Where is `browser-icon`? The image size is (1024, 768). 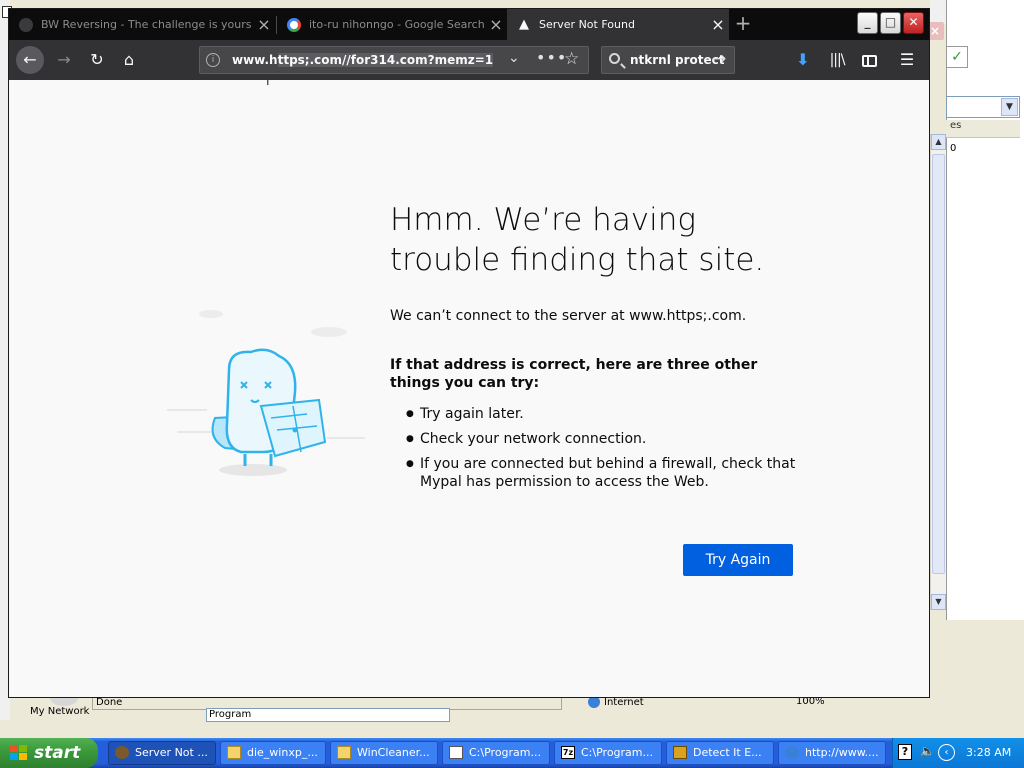
browser-icon is located at coordinates (122, 752).